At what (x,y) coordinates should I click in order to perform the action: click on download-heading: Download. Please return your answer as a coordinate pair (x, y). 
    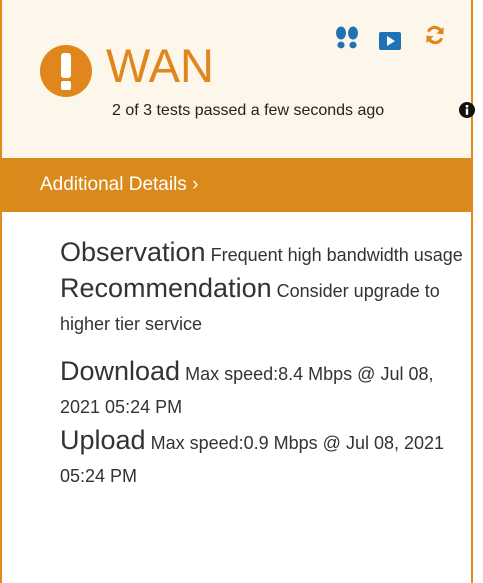
    Looking at the image, I should click on (120, 371).